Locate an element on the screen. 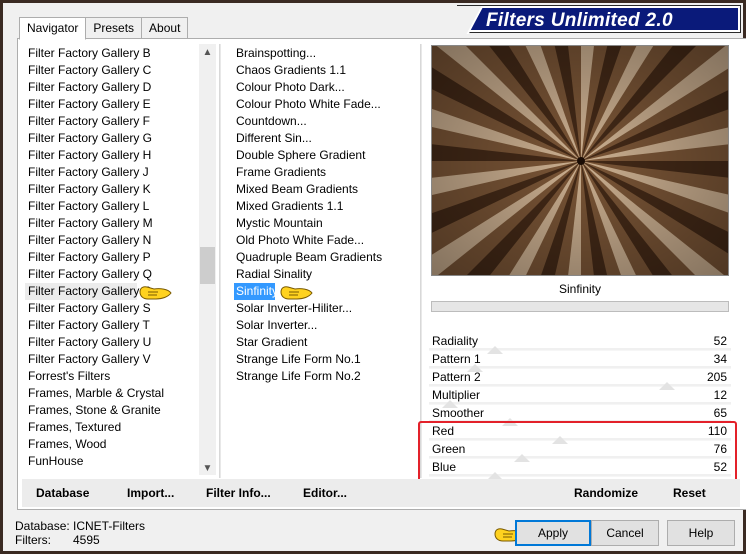  category-item: Filter Factory Gallery F is located at coordinates (114, 121).